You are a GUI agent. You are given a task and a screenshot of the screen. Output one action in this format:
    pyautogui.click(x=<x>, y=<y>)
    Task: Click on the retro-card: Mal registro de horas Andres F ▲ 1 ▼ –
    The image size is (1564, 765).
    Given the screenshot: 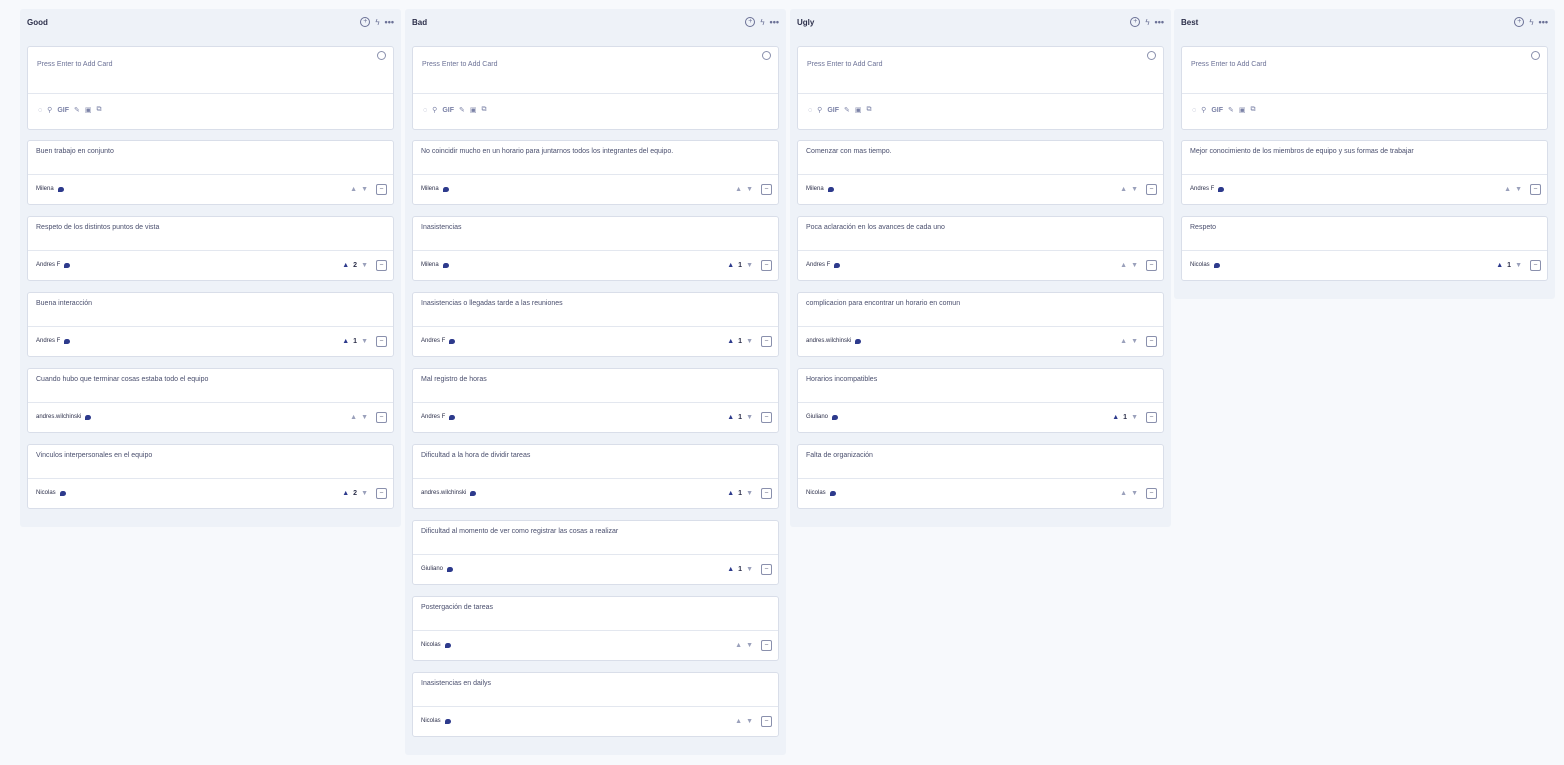 What is the action you would take?
    pyautogui.click(x=595, y=400)
    